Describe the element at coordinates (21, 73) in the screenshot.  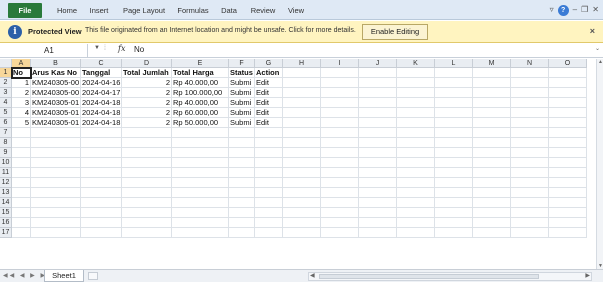
I see `table-header-cell: No` at that location.